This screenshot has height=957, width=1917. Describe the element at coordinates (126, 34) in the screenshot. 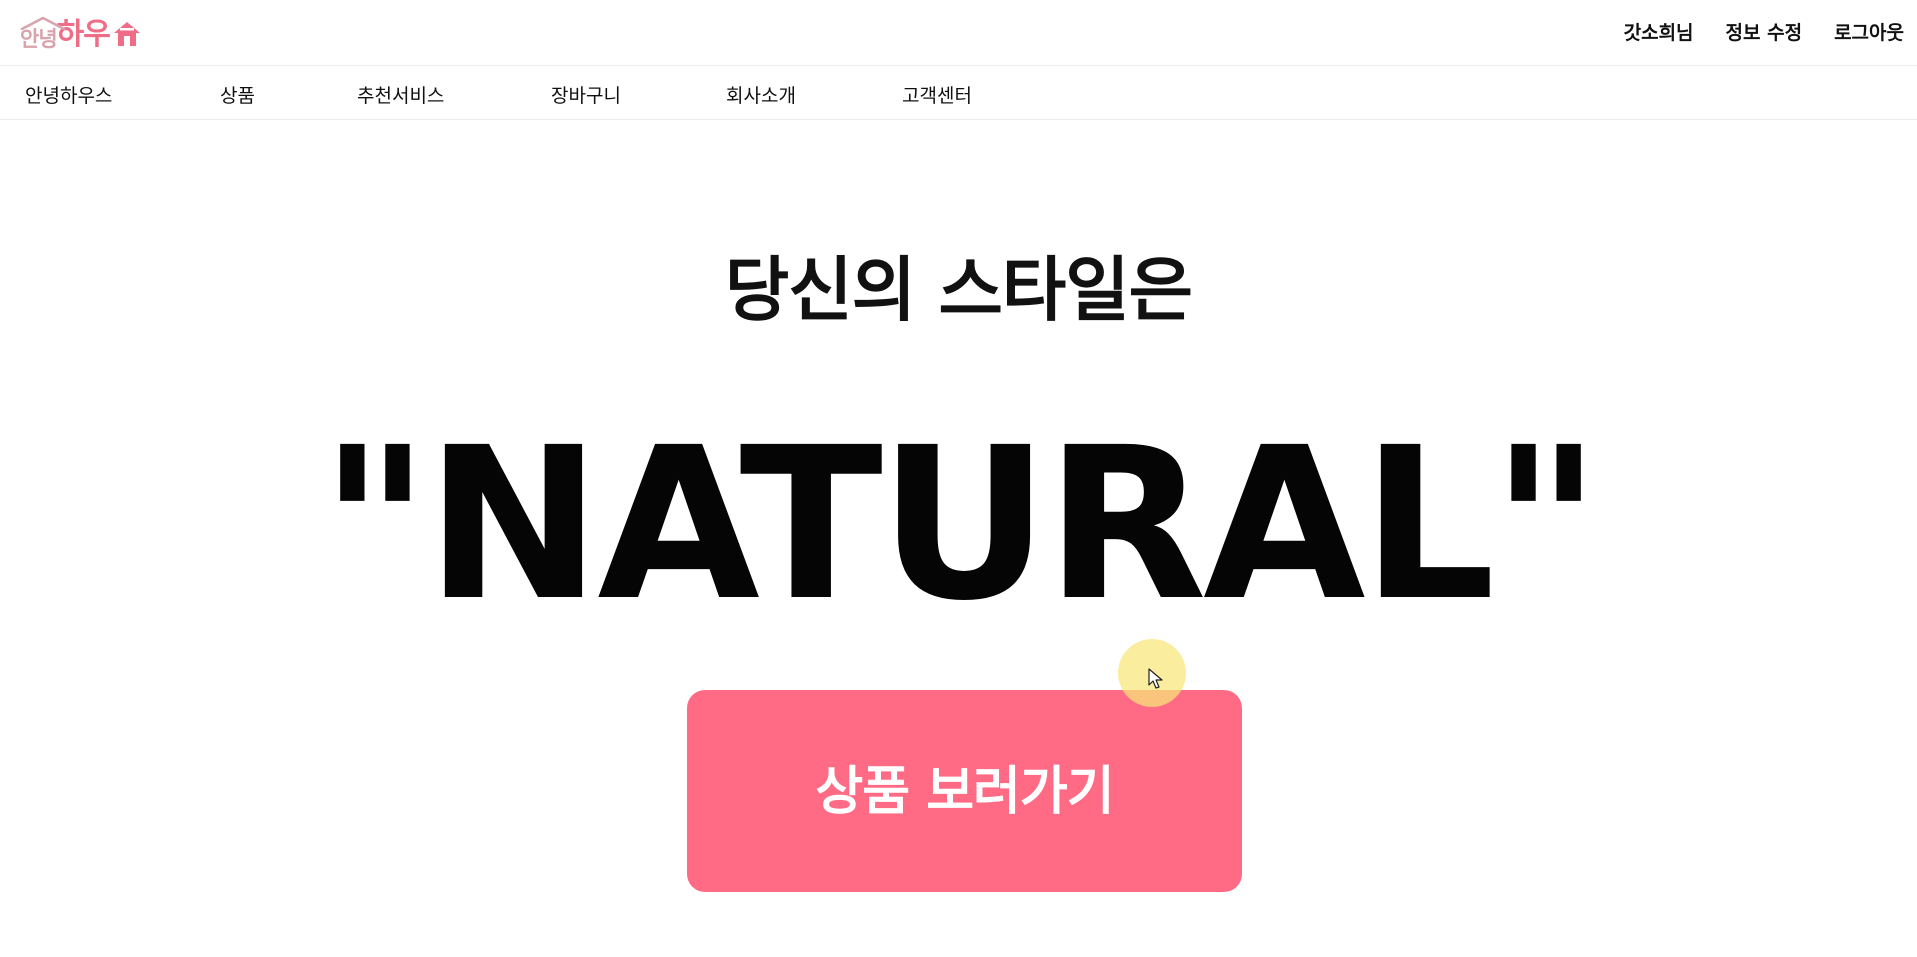

I see `house-icon` at that location.